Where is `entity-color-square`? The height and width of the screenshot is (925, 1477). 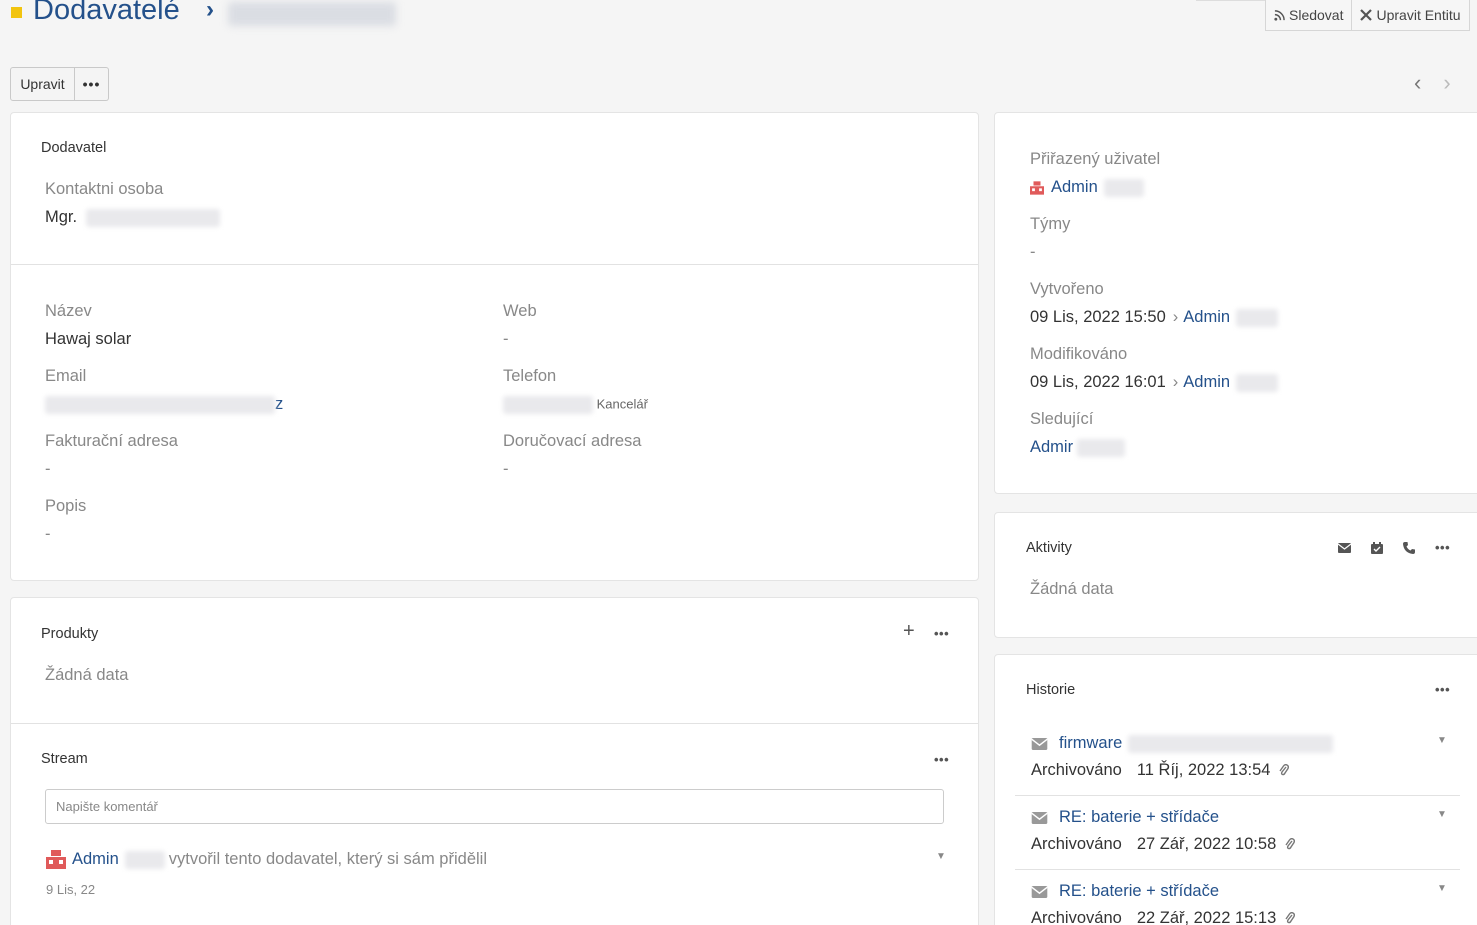 entity-color-square is located at coordinates (16, 12).